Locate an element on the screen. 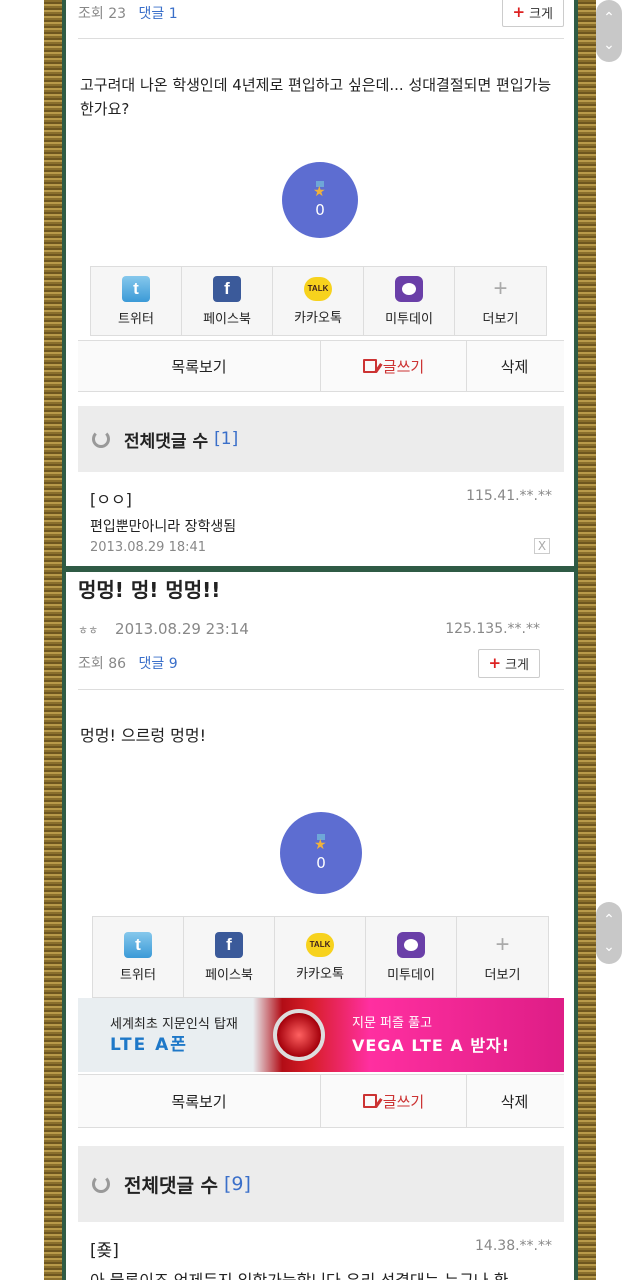 The height and width of the screenshot is (1280, 640). decorative-frame-left is located at coordinates (53, 640).